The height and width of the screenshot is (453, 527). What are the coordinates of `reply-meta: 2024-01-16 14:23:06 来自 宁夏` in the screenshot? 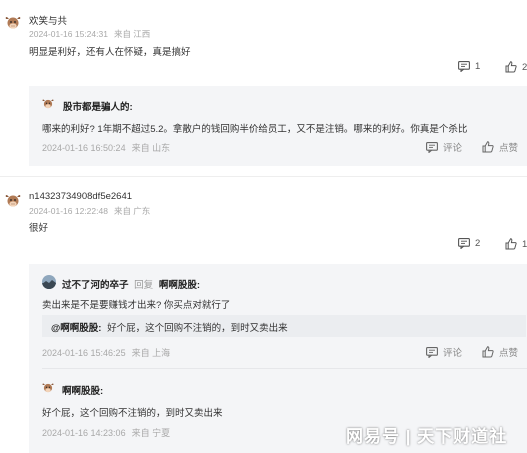 It's located at (106, 432).